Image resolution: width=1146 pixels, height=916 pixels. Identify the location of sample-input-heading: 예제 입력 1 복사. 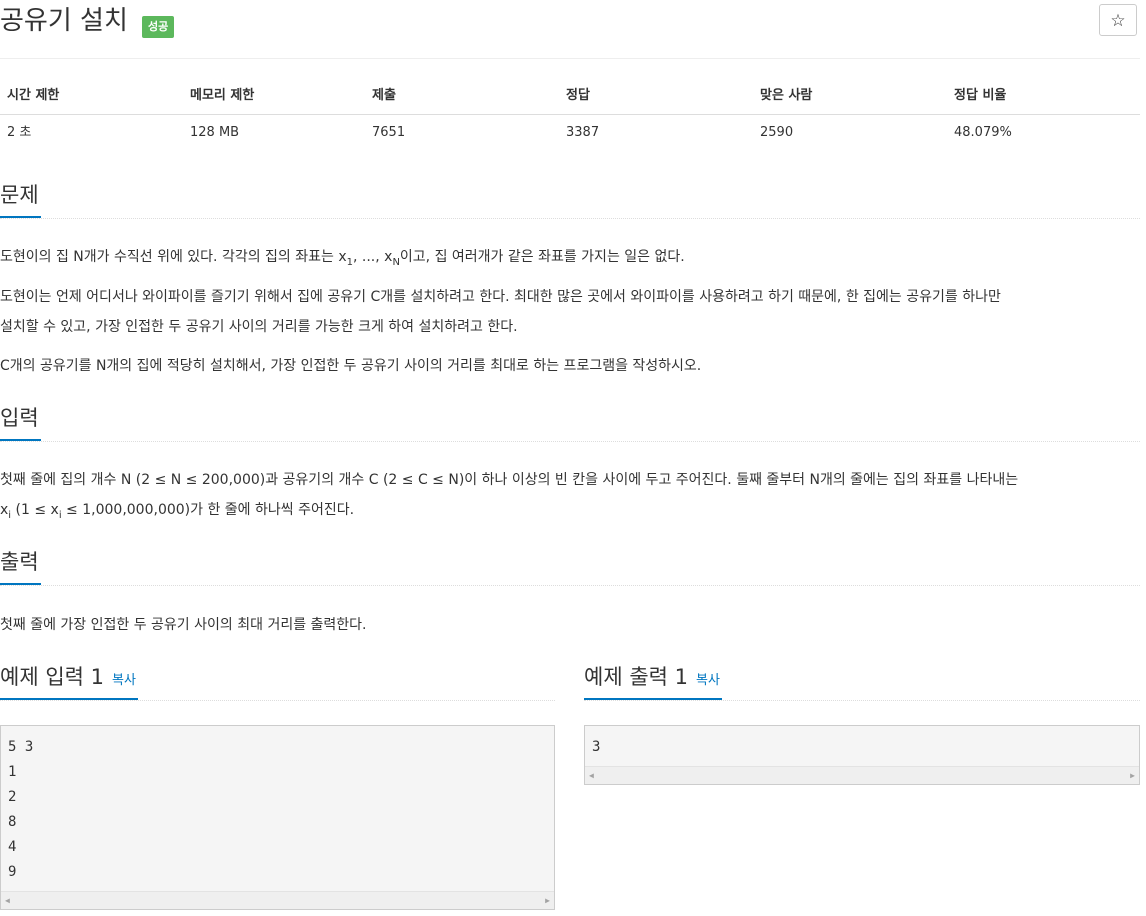
(277, 681).